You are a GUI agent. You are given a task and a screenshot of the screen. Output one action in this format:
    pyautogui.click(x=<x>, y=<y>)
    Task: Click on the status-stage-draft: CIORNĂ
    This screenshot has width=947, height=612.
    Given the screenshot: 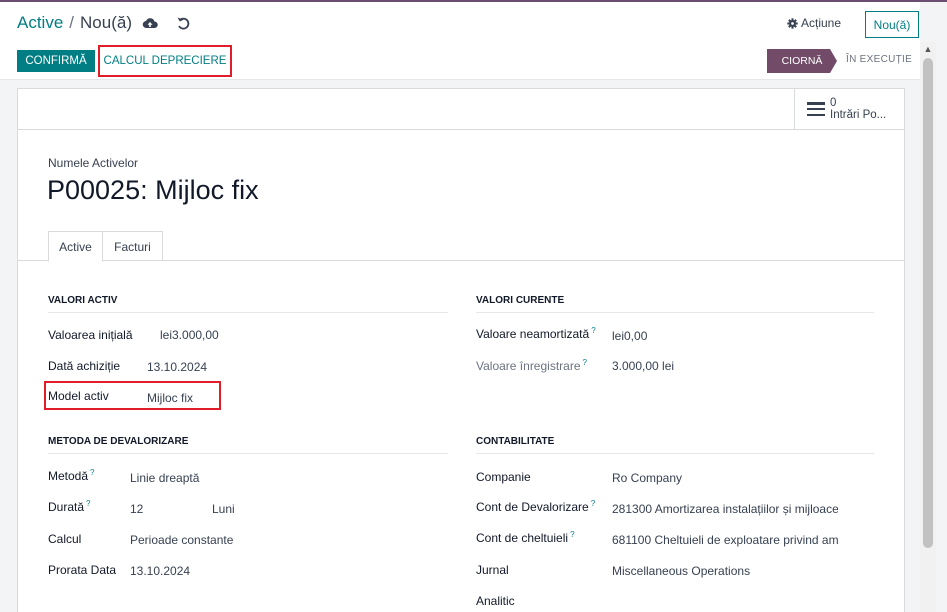 What is the action you would take?
    pyautogui.click(x=802, y=61)
    